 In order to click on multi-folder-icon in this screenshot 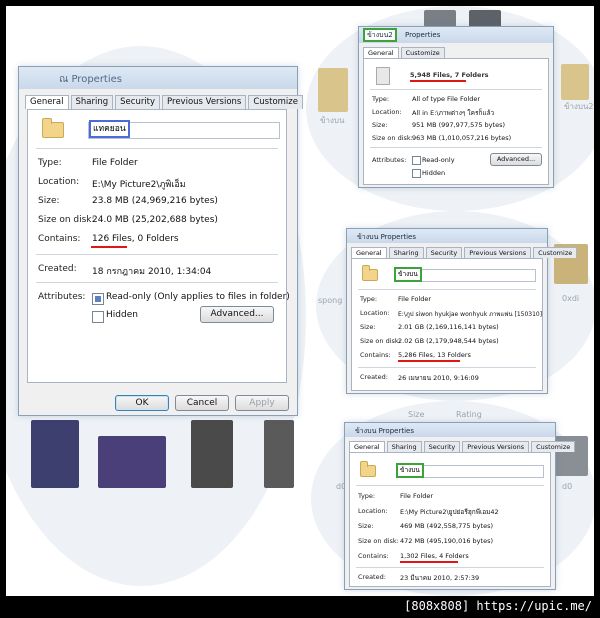, I will do `click(383, 76)`.